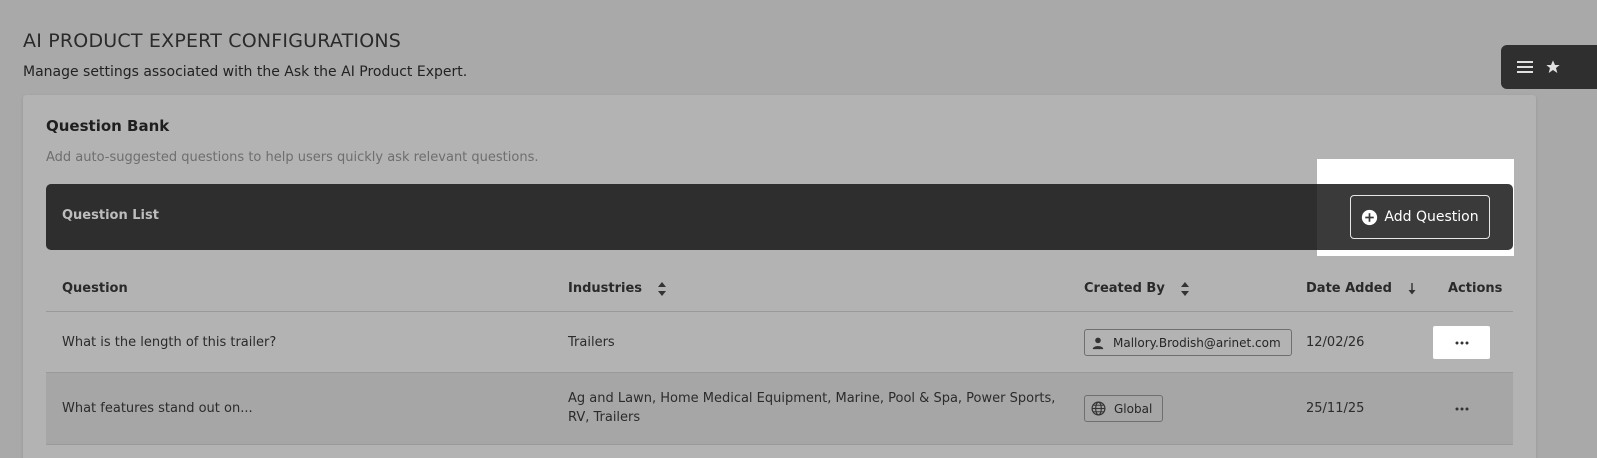 This screenshot has width=1597, height=458. What do you see at coordinates (212, 41) in the screenshot?
I see `page-title: AI PRODUCT EXPERT CONFIGURATIONS` at bounding box center [212, 41].